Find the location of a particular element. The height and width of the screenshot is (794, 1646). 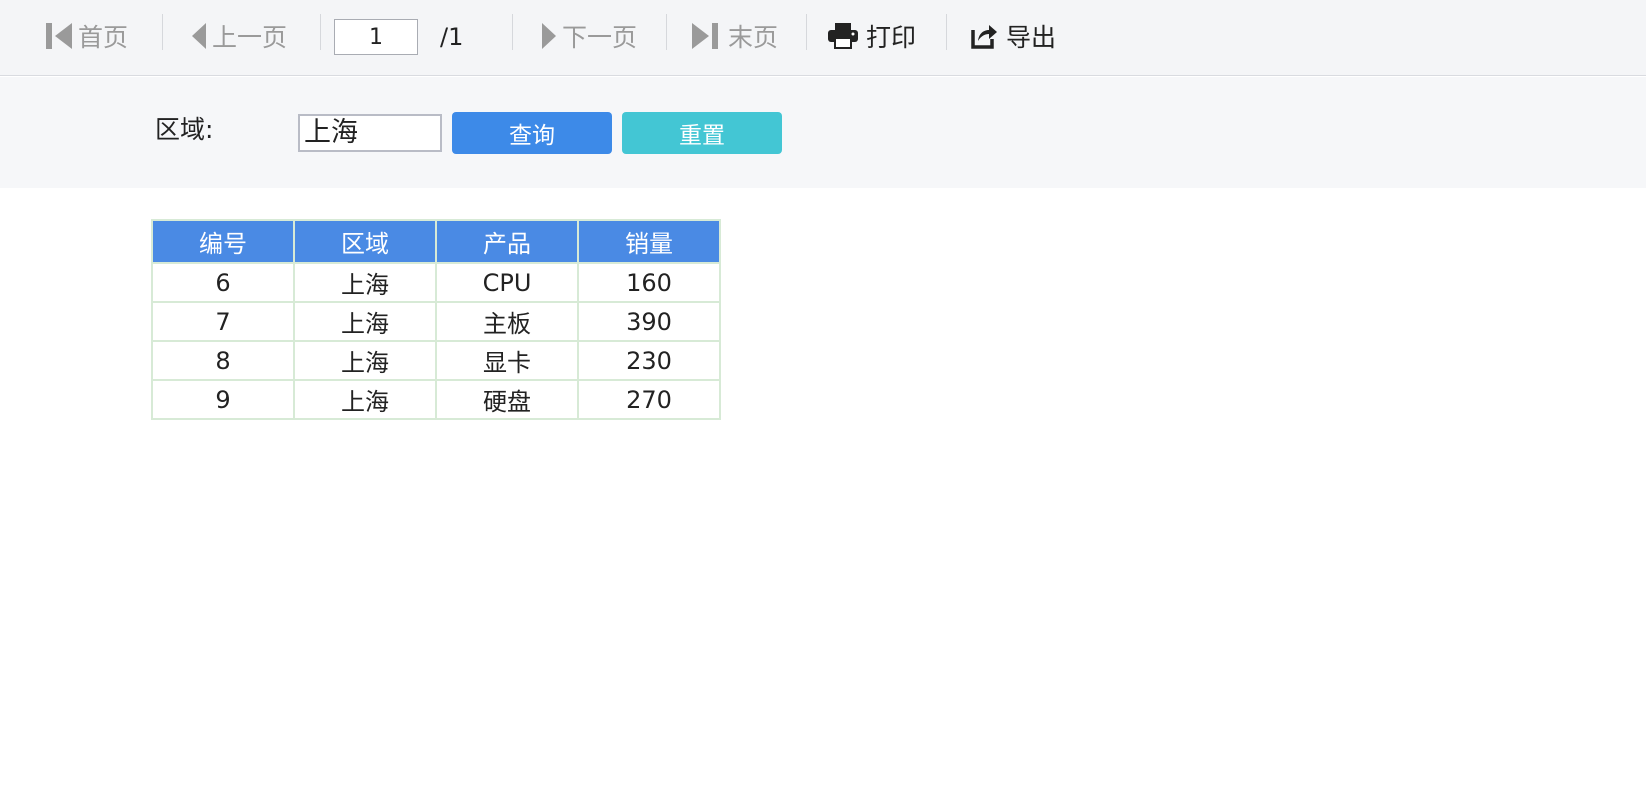

last-page-icon is located at coordinates (704, 36).